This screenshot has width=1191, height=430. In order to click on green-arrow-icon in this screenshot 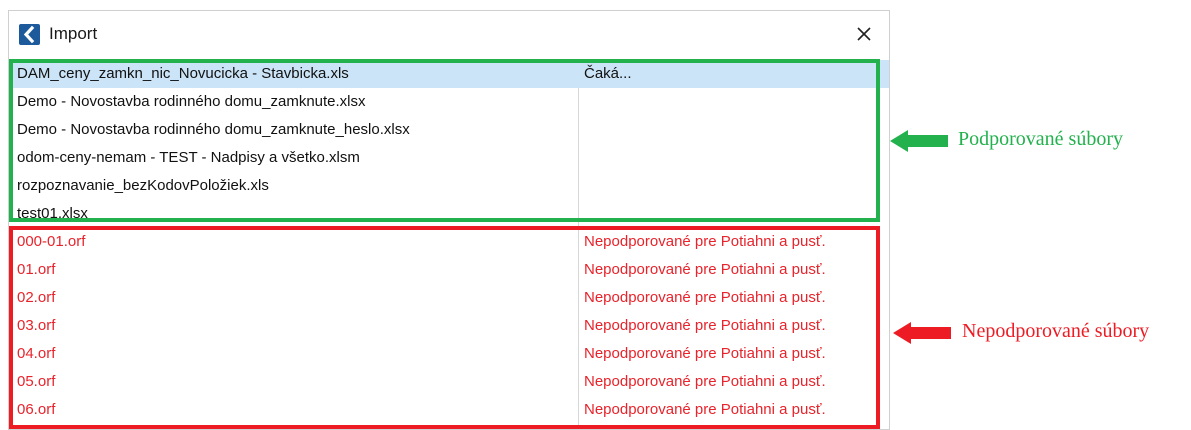, I will do `click(919, 141)`.